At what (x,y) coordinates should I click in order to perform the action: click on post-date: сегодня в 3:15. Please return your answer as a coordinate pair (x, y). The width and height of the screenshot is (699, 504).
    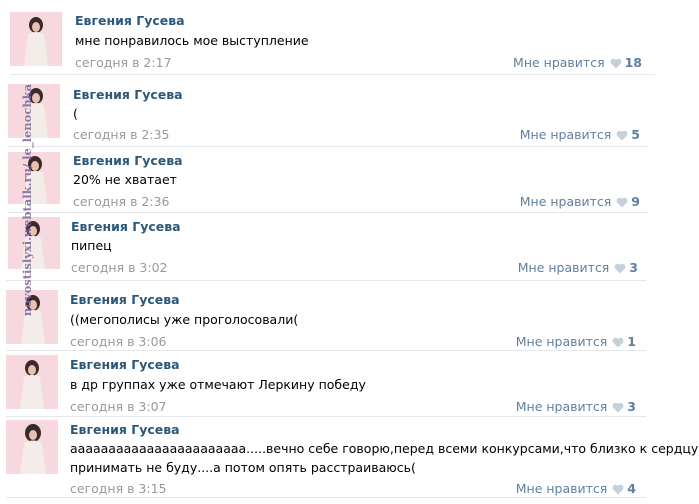
    Looking at the image, I should click on (118, 488).